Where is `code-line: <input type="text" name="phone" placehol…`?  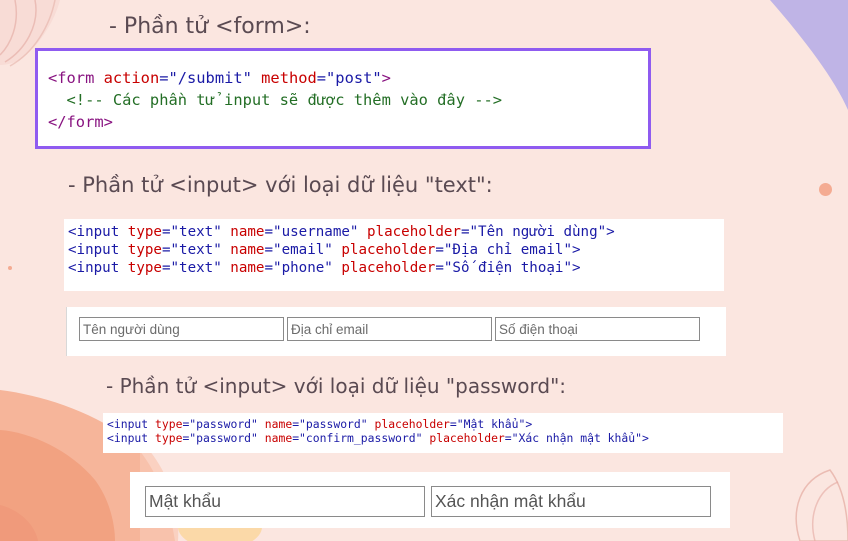
code-line: <input type="text" name="phone" placehol… is located at coordinates (324, 268).